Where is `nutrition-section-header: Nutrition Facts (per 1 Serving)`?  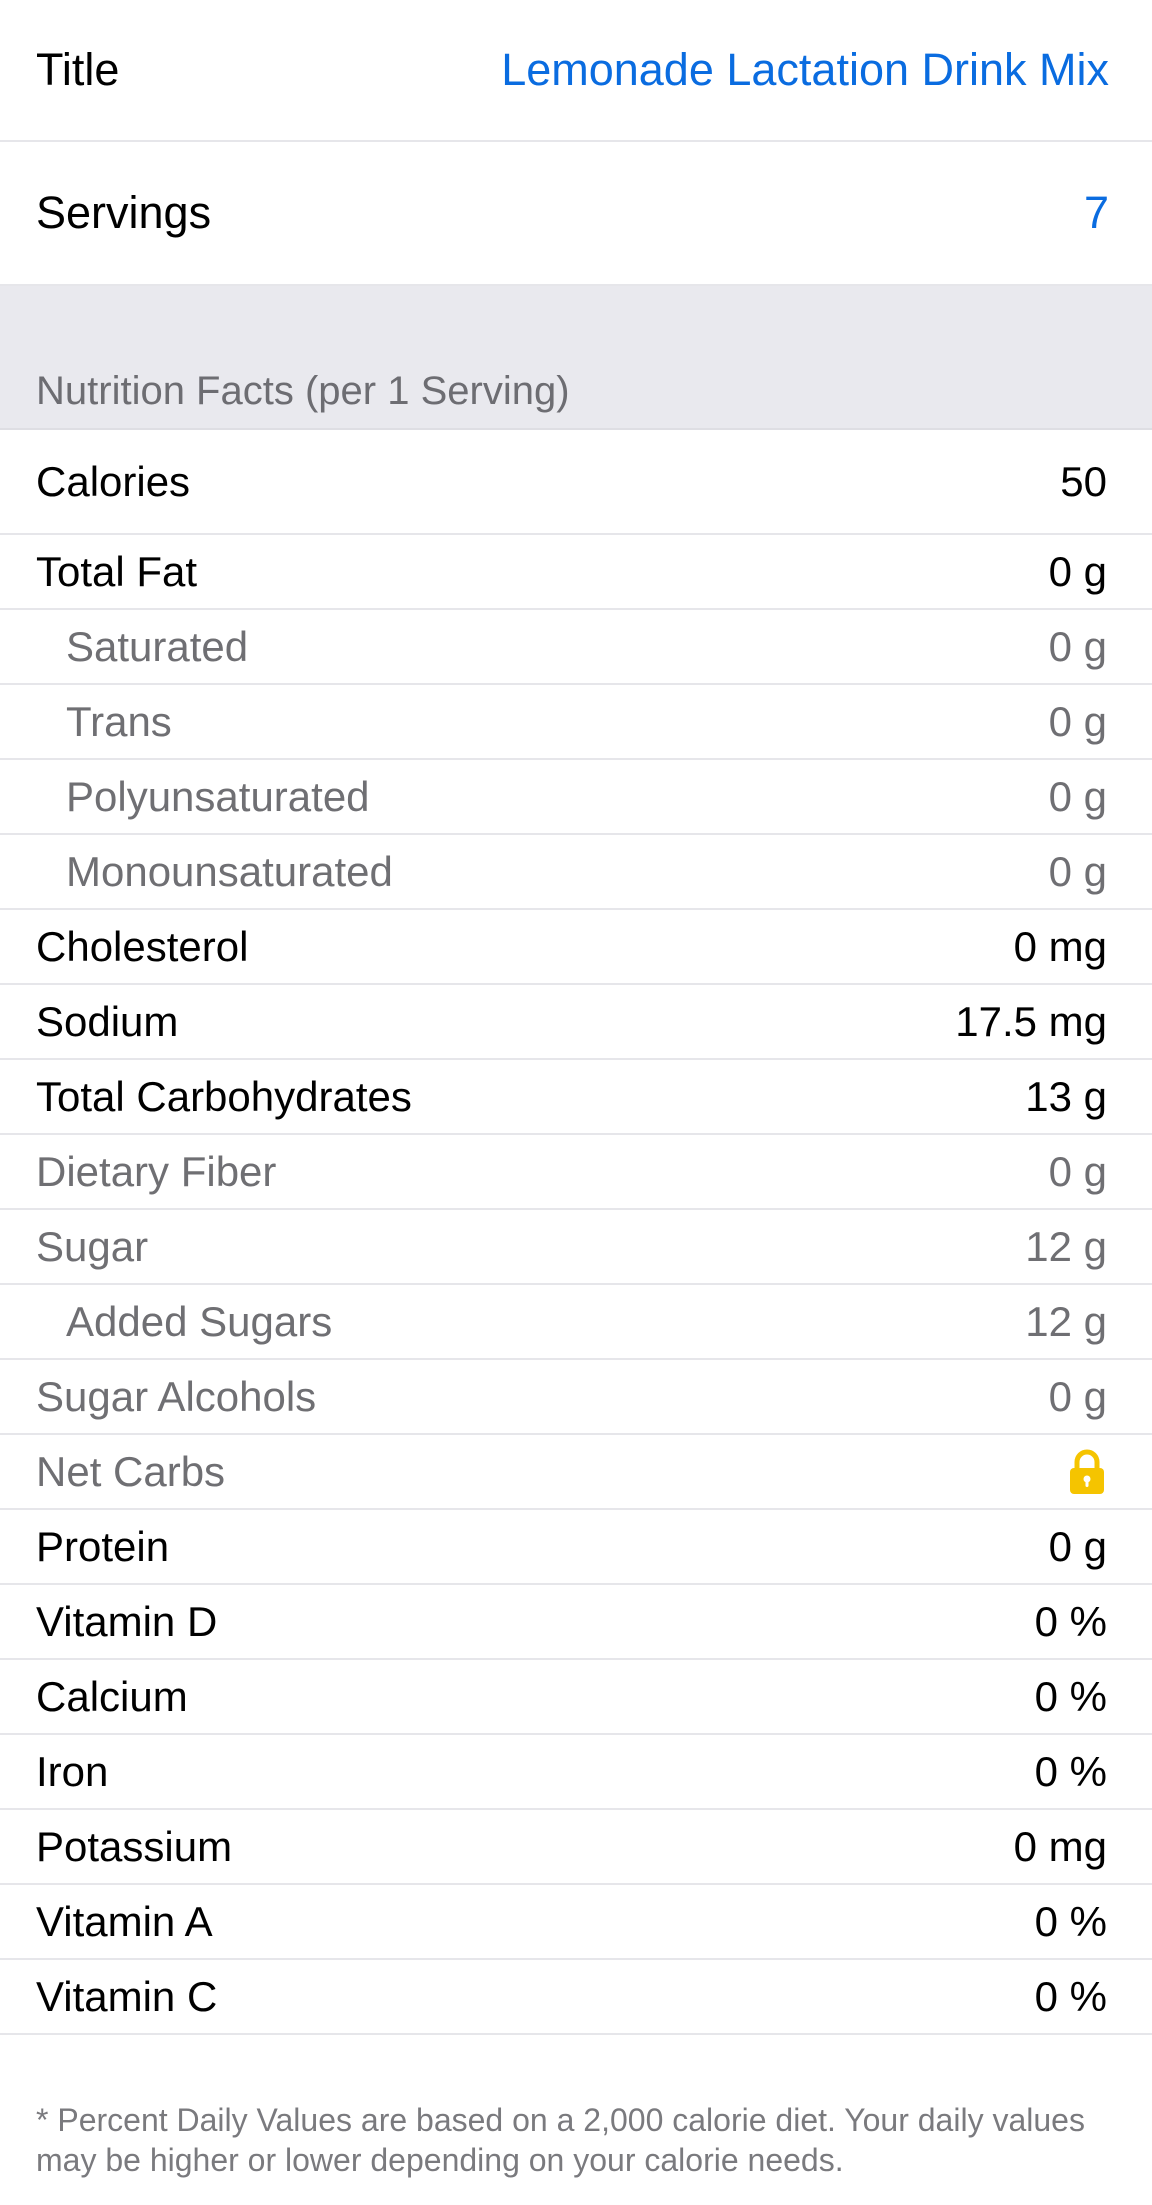 nutrition-section-header: Nutrition Facts (per 1 Serving) is located at coordinates (576, 358).